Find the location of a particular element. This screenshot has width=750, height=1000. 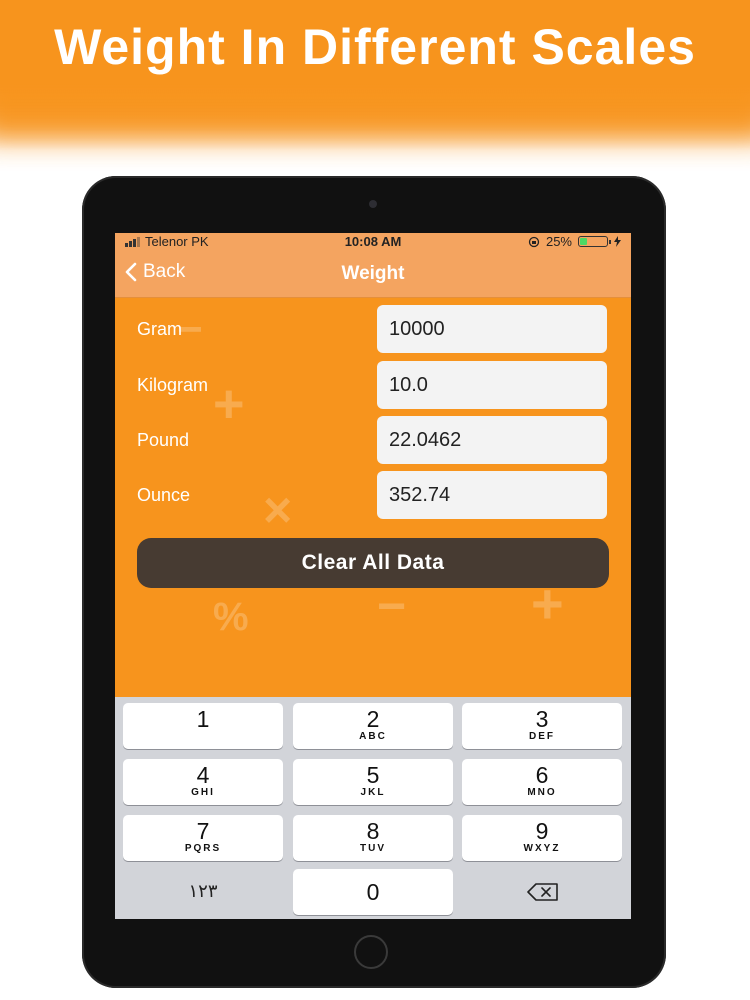

page-title: Weight is located at coordinates (373, 273).